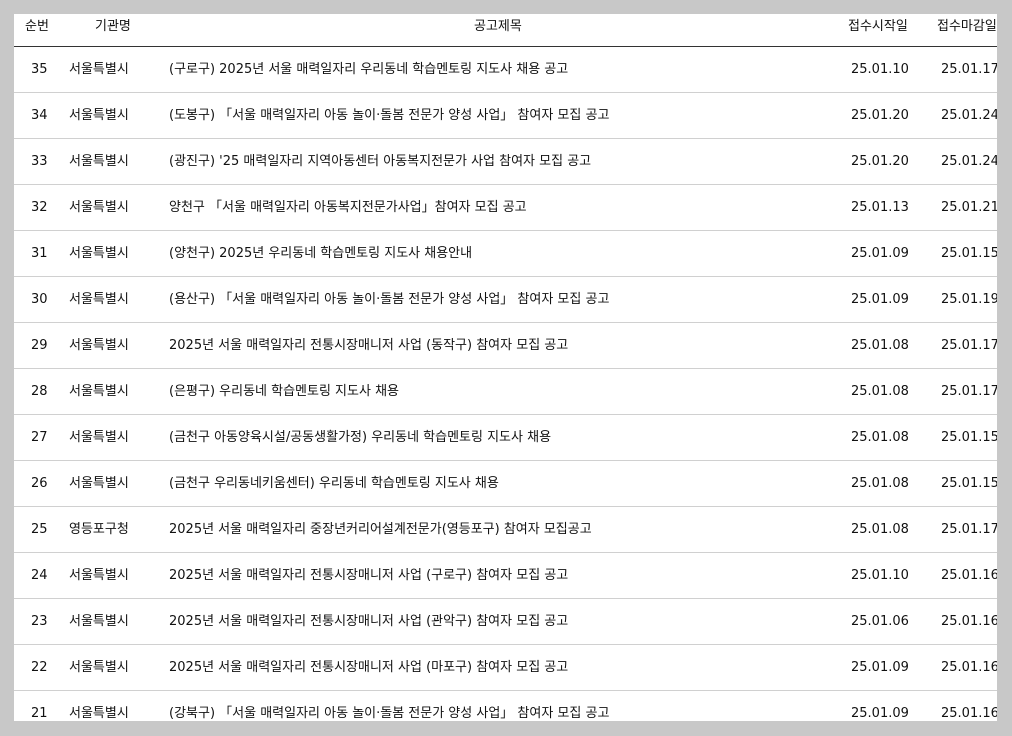 Image resolution: width=1012 pixels, height=736 pixels. What do you see at coordinates (39, 575) in the screenshot?
I see `row-num: 24` at bounding box center [39, 575].